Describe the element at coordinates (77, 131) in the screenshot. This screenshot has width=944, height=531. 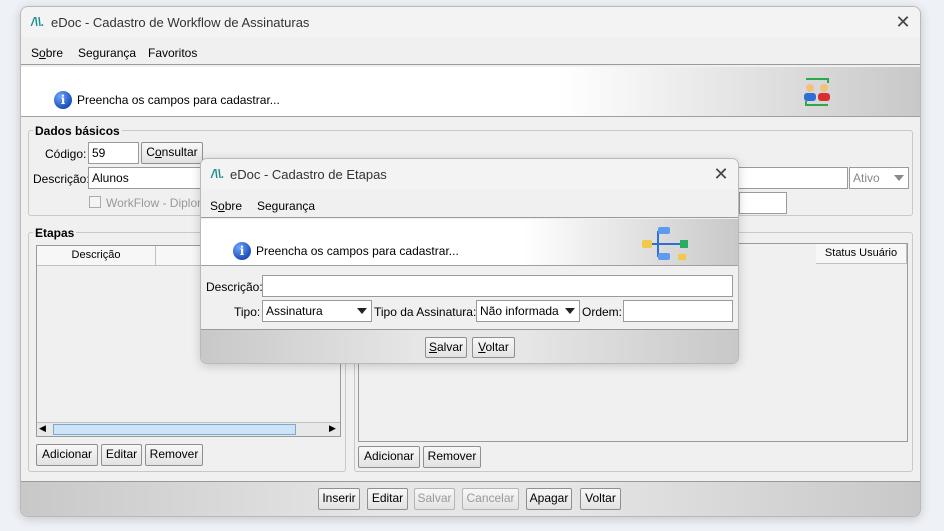
I see `dados-basicos-legend: Dados básicos` at that location.